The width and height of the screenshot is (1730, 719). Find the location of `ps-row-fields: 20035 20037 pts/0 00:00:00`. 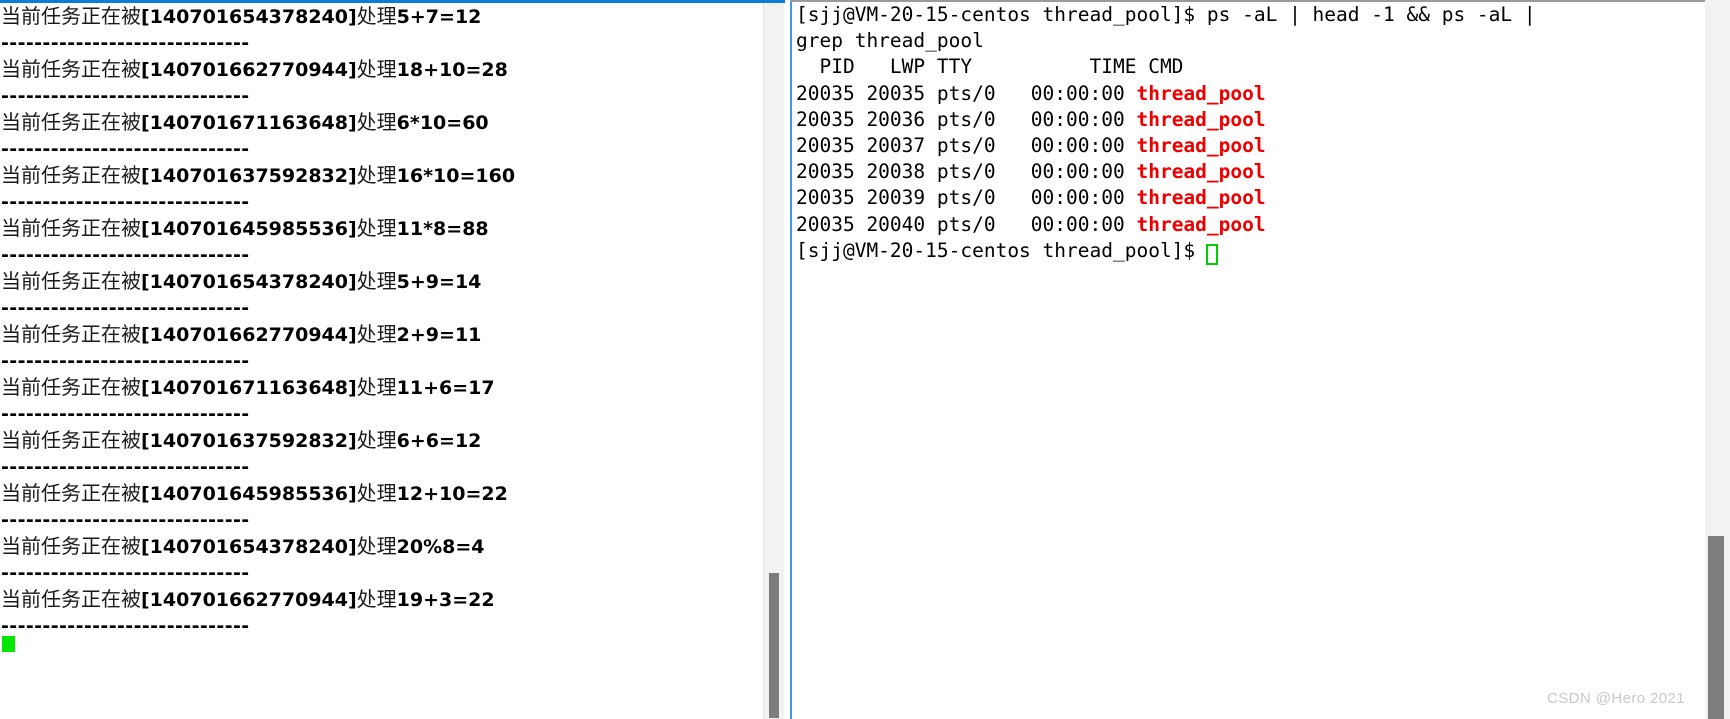

ps-row-fields: 20035 20037 pts/0 00:00:00 is located at coordinates (966, 145).